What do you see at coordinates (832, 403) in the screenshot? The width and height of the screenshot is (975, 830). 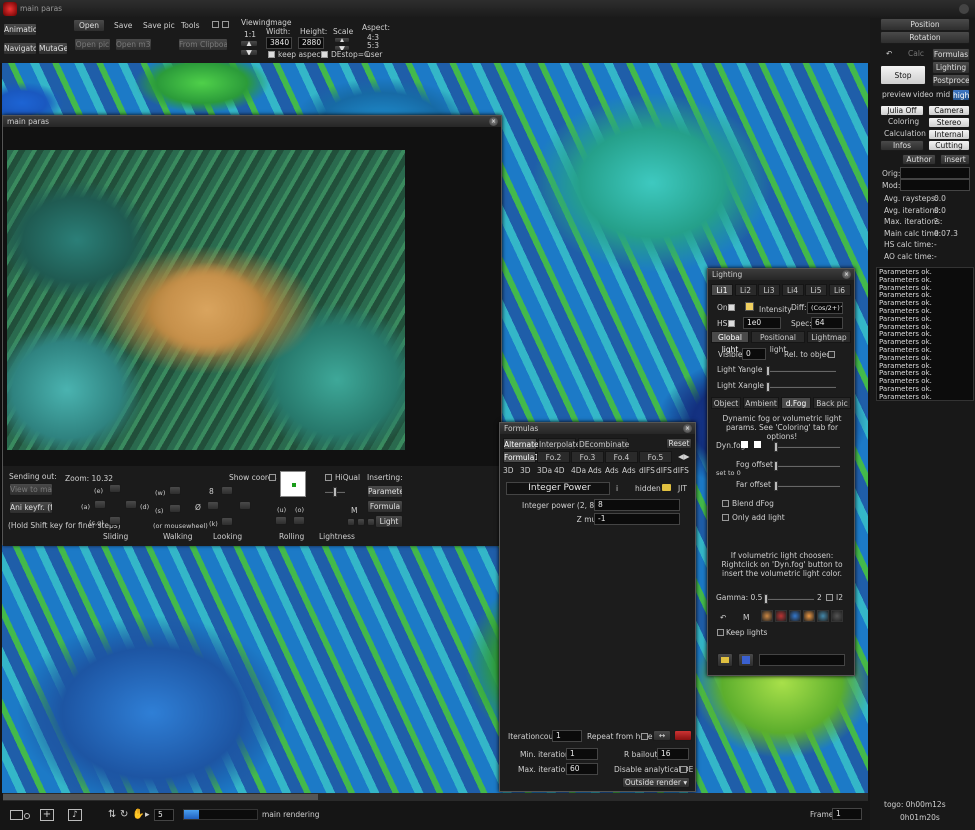 I see `light-mode-tab: Back pic` at bounding box center [832, 403].